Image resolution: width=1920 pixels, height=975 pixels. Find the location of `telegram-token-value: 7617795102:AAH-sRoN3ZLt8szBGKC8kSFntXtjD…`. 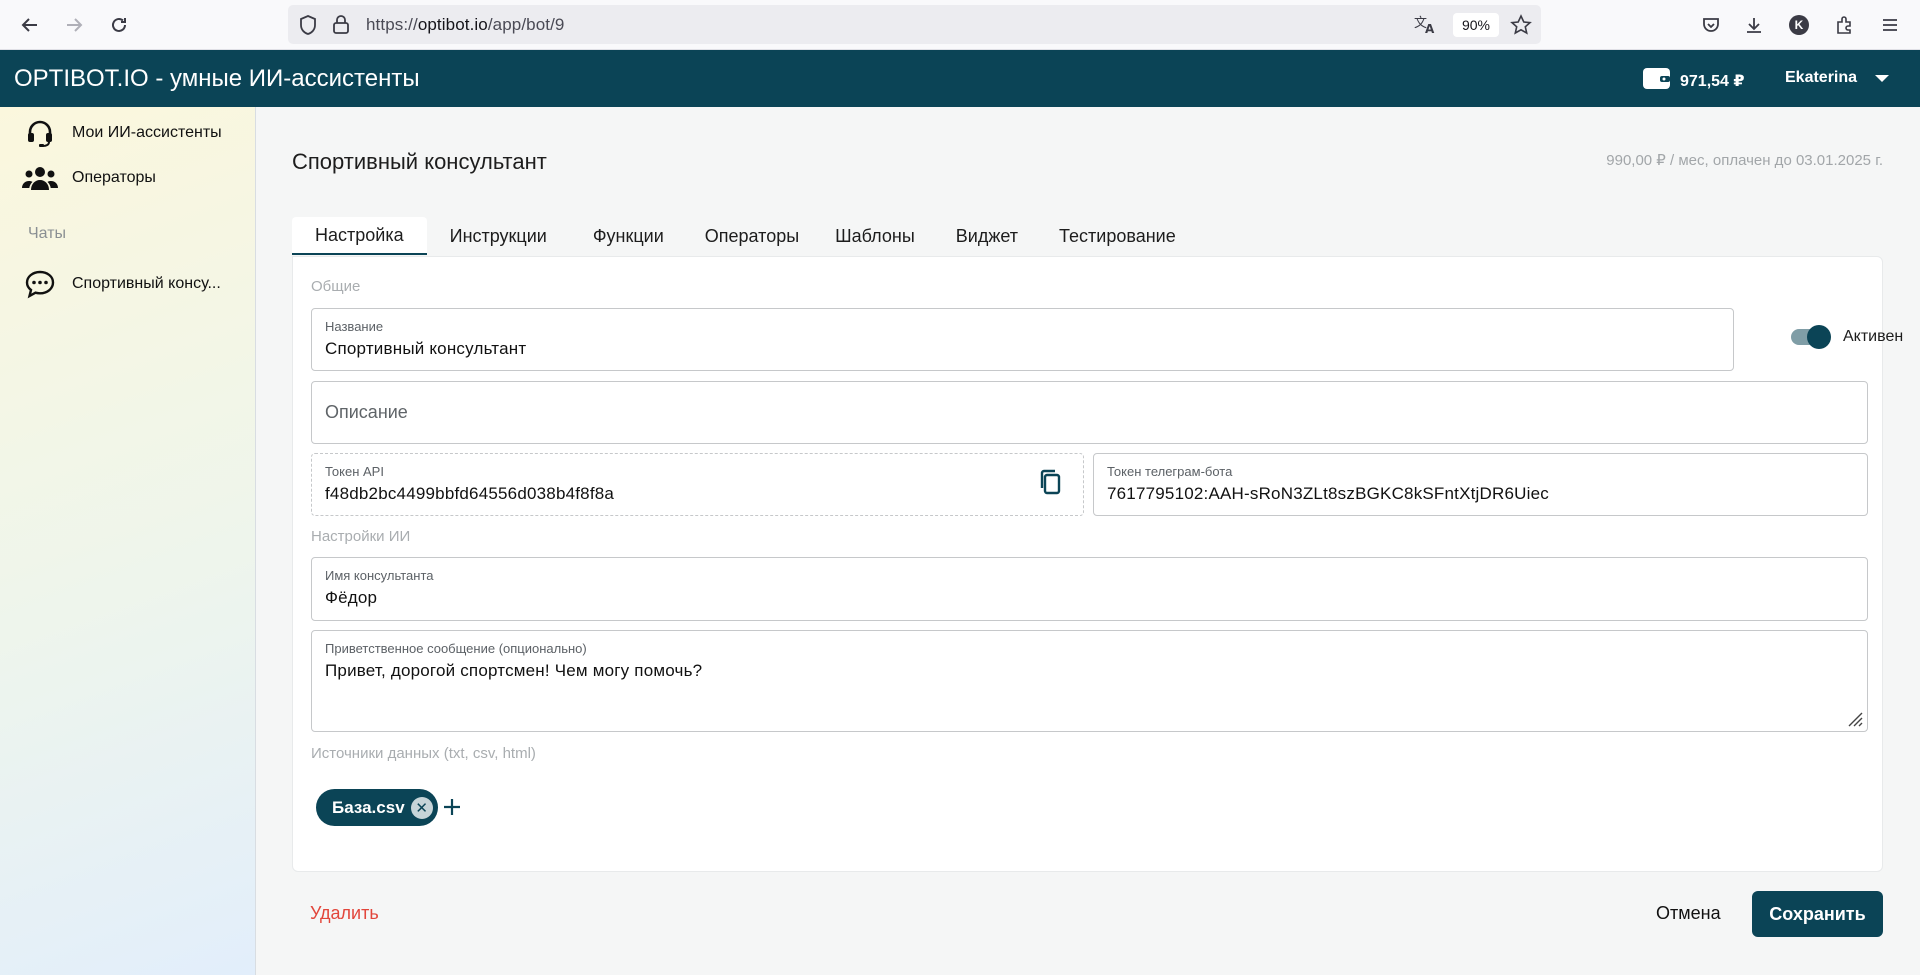

telegram-token-value: 7617795102:AAH-sRoN3ZLt8szBGKC8kSFntXtjD… is located at coordinates (1328, 494).